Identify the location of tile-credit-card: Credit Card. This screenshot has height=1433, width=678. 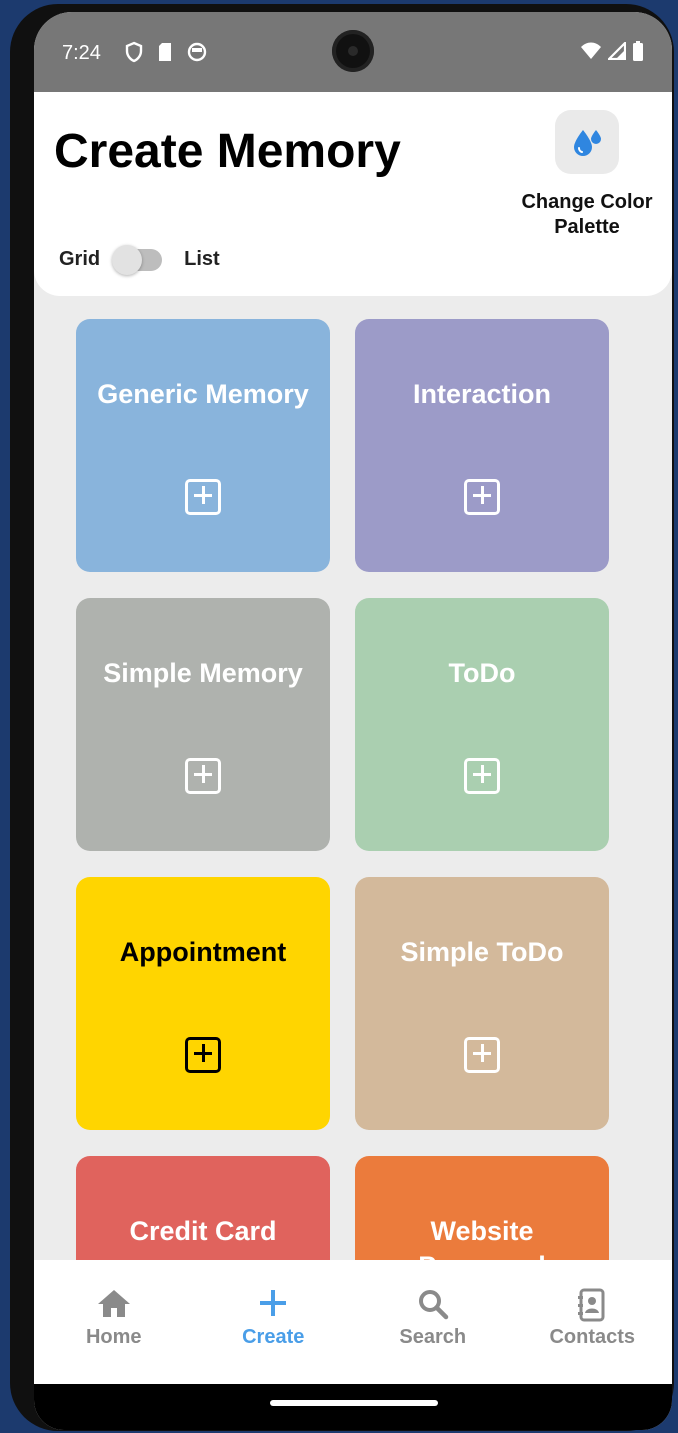
(203, 1208).